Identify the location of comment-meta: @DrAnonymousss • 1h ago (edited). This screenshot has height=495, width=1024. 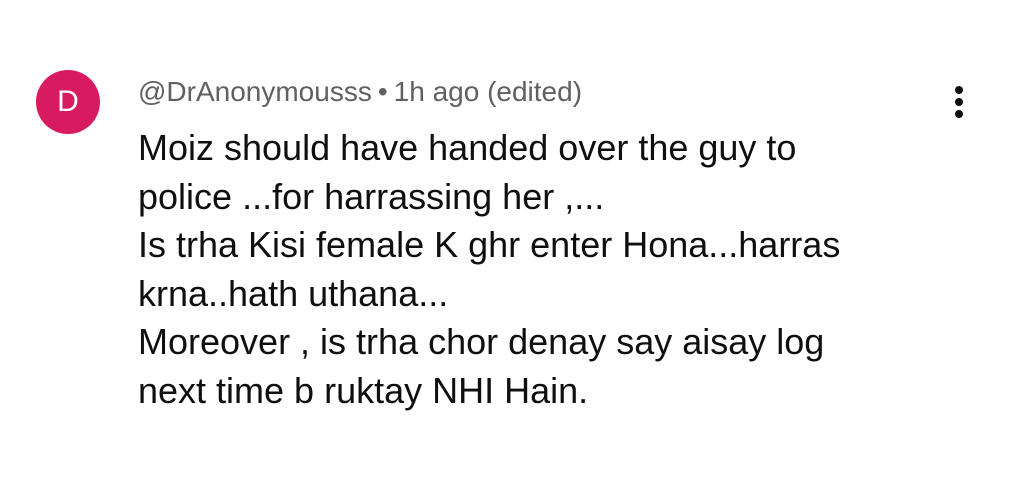
(360, 92).